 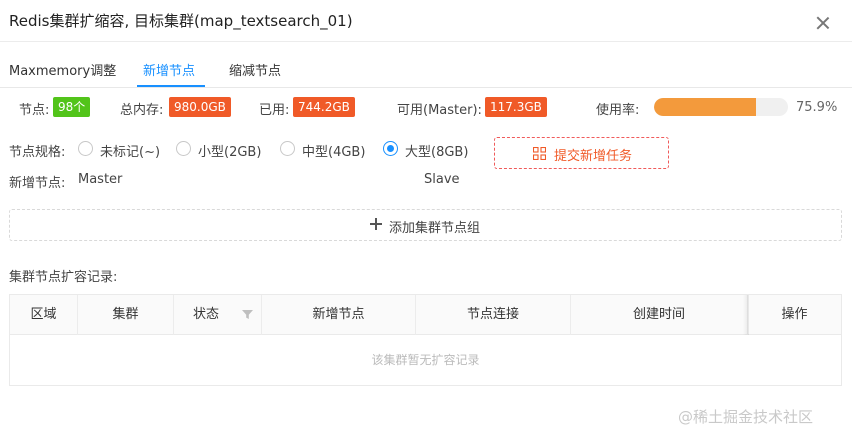 What do you see at coordinates (206, 314) in the screenshot?
I see `status-header-label: 状态` at bounding box center [206, 314].